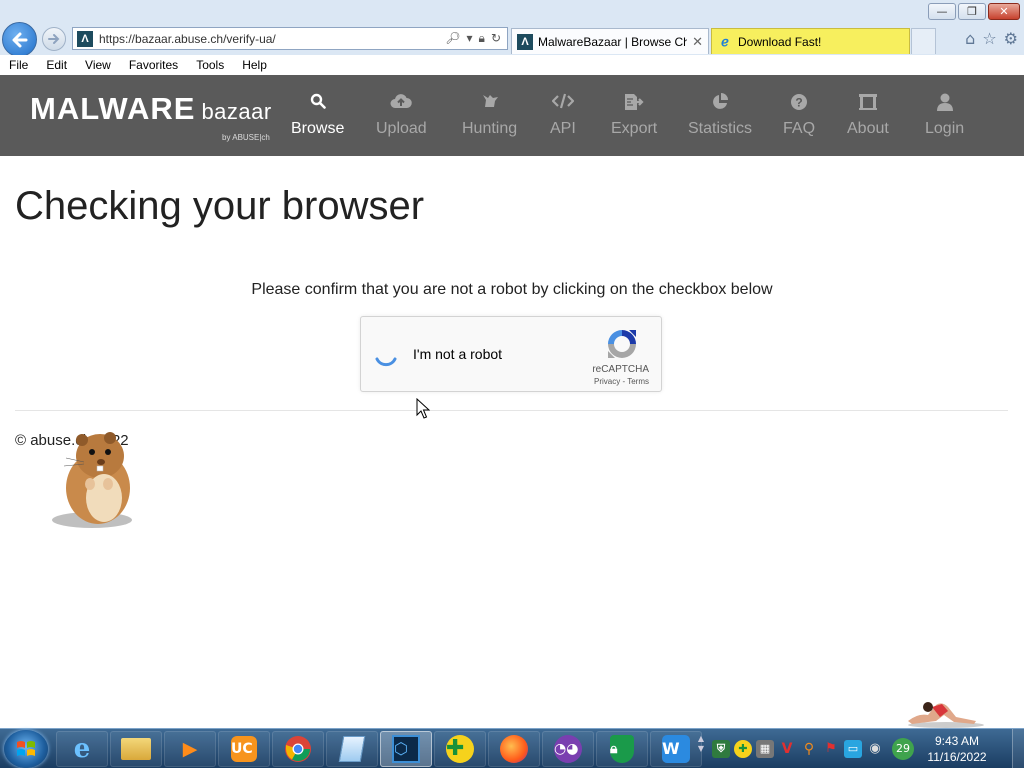 The image size is (1024, 768). What do you see at coordinates (352, 749) in the screenshot?
I see `notepad-icon` at bounding box center [352, 749].